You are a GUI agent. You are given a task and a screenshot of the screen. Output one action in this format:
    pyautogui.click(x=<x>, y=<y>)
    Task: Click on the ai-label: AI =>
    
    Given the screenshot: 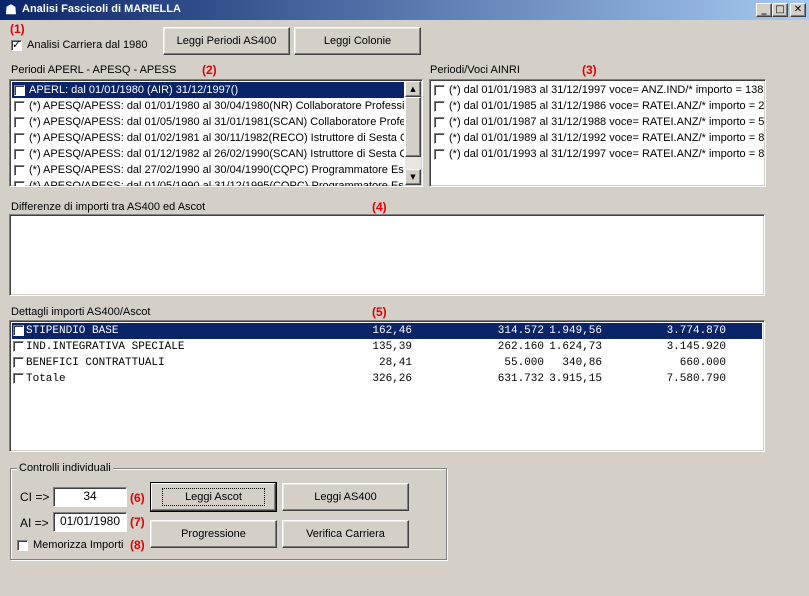 What is the action you would take?
    pyautogui.click(x=34, y=523)
    